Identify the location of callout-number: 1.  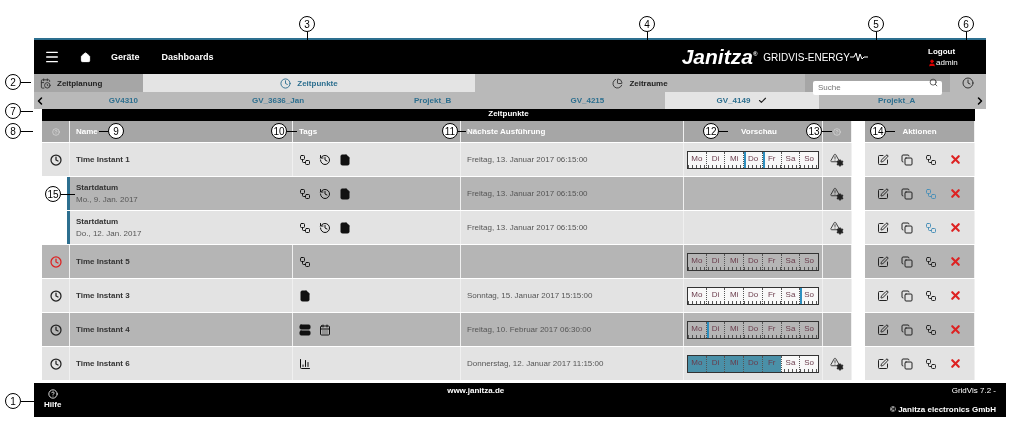
(13, 401).